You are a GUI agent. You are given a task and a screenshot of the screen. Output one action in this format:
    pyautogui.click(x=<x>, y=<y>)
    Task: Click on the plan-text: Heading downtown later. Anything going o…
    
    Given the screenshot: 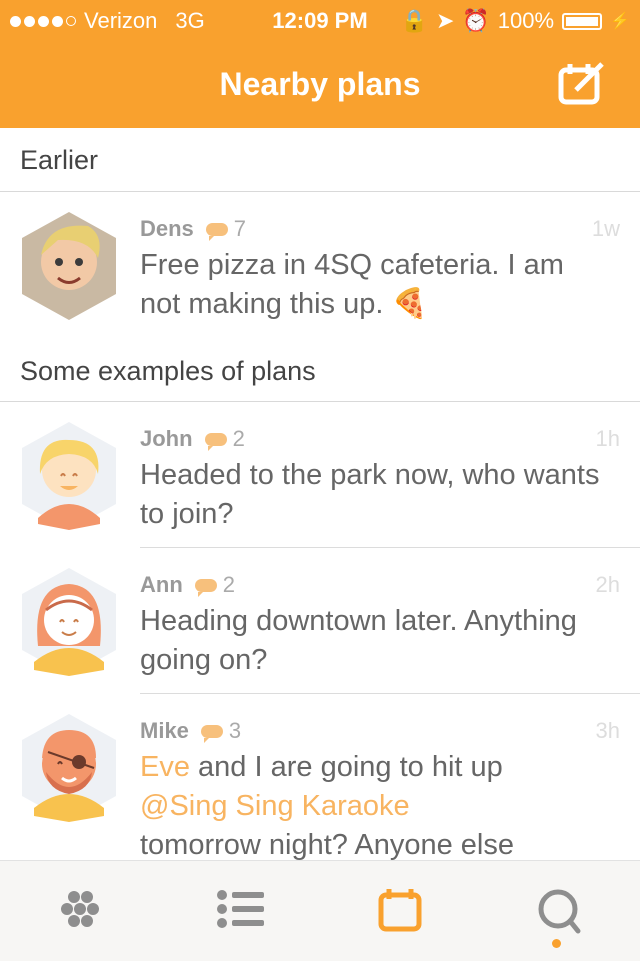 What is the action you would take?
    pyautogui.click(x=358, y=640)
    